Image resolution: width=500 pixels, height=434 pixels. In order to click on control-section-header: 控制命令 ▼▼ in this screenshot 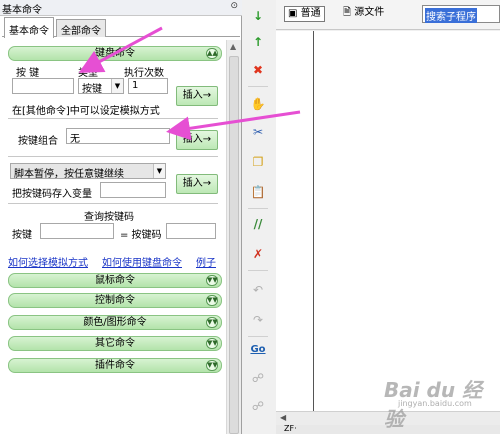, I will do `click(115, 300)`.